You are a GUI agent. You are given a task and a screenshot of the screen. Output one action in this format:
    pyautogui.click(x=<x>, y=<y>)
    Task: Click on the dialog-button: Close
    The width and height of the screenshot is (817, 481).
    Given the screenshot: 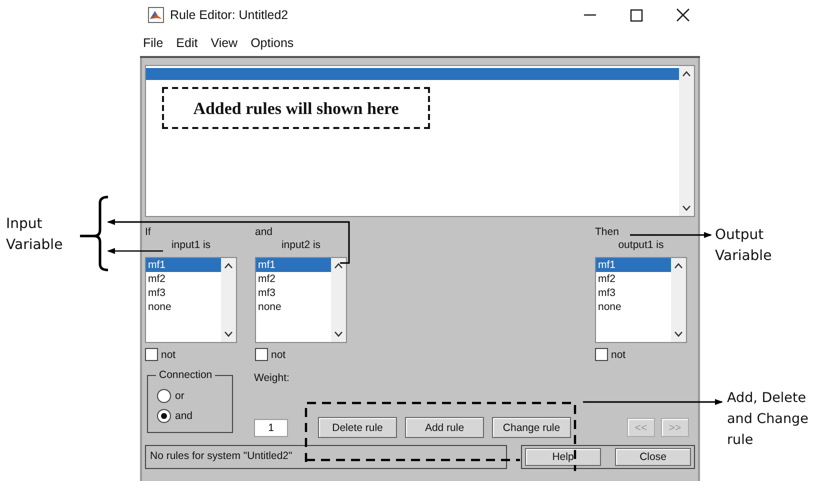 What is the action you would take?
    pyautogui.click(x=653, y=457)
    